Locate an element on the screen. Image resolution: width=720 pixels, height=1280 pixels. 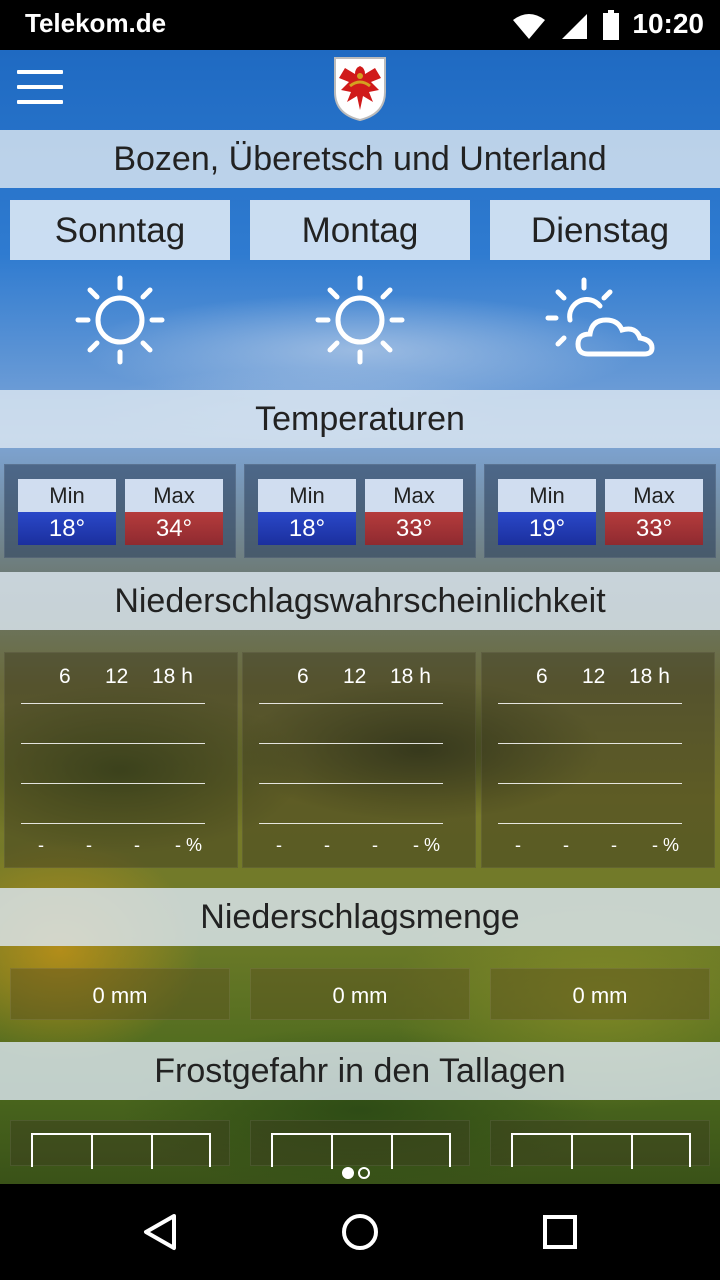
page-dot is located at coordinates (364, 1173).